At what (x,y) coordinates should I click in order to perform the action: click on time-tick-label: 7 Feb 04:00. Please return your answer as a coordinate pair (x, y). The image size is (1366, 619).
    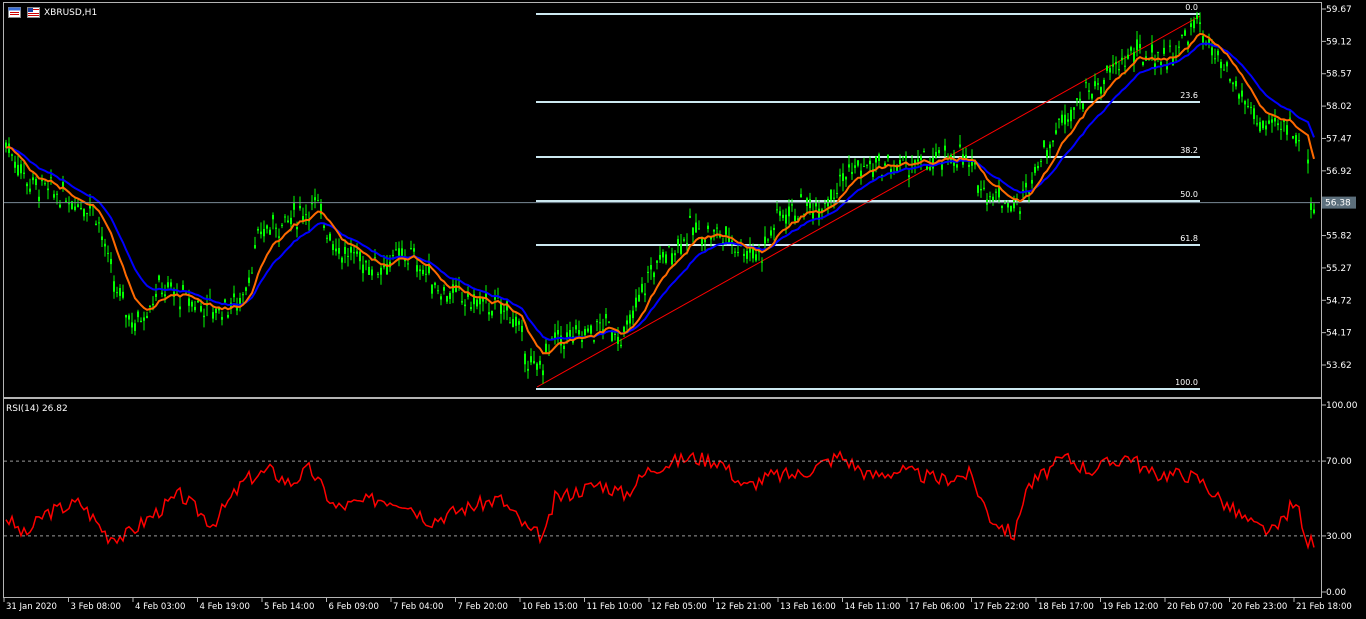
    Looking at the image, I should click on (418, 607).